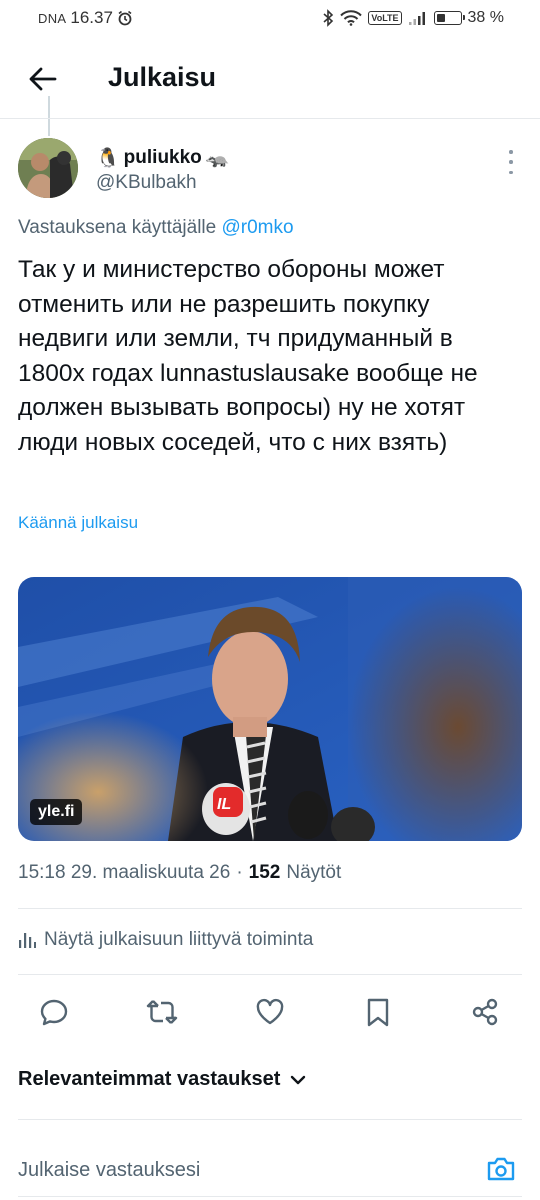 The height and width of the screenshot is (1200, 540). I want to click on penguin-icon: 🐧, so click(108, 158).